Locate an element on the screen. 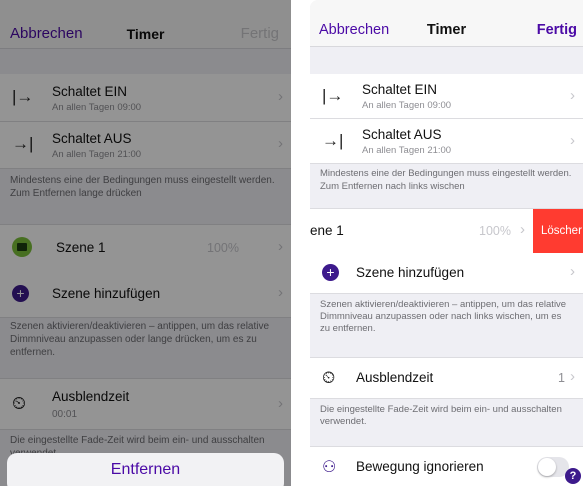  action-sheet: Entfernen is located at coordinates (145, 469).